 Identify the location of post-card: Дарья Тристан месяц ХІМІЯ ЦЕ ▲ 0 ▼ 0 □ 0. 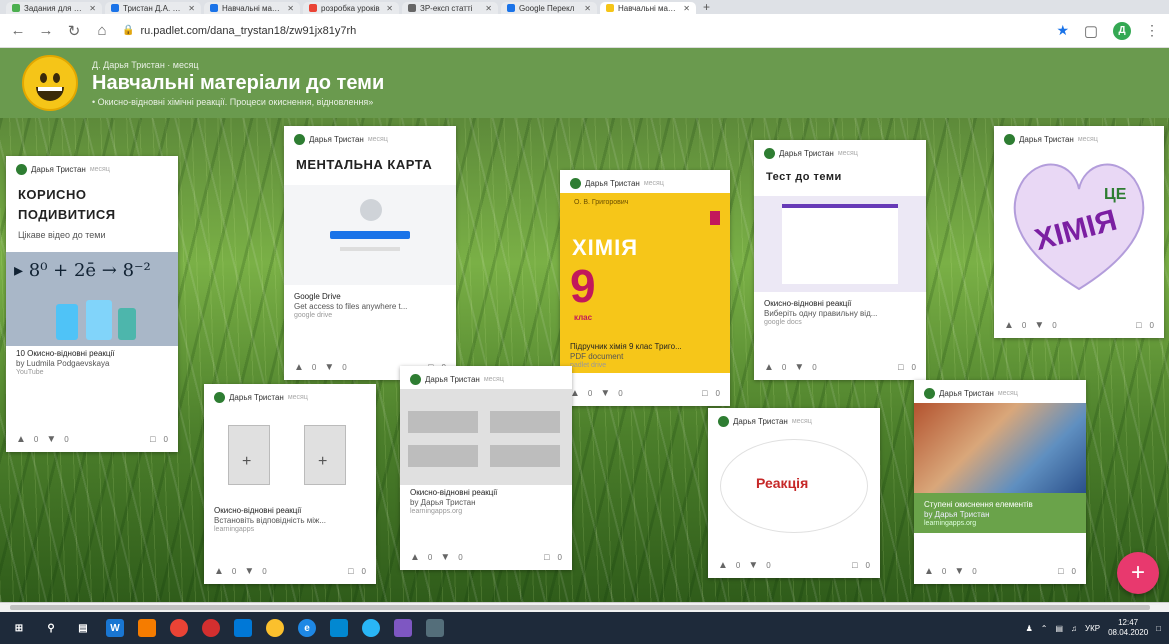
(1079, 232).